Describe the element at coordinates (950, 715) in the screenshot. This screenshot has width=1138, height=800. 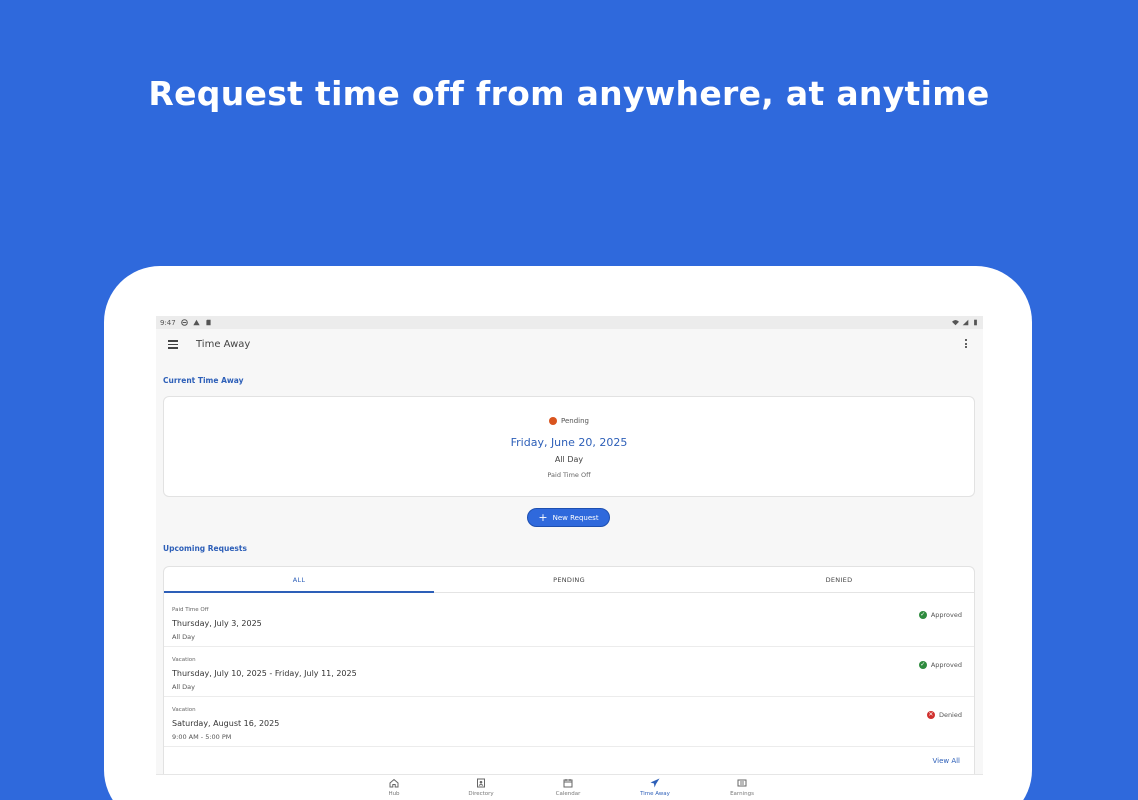
I see `request-status: Denied` at that location.